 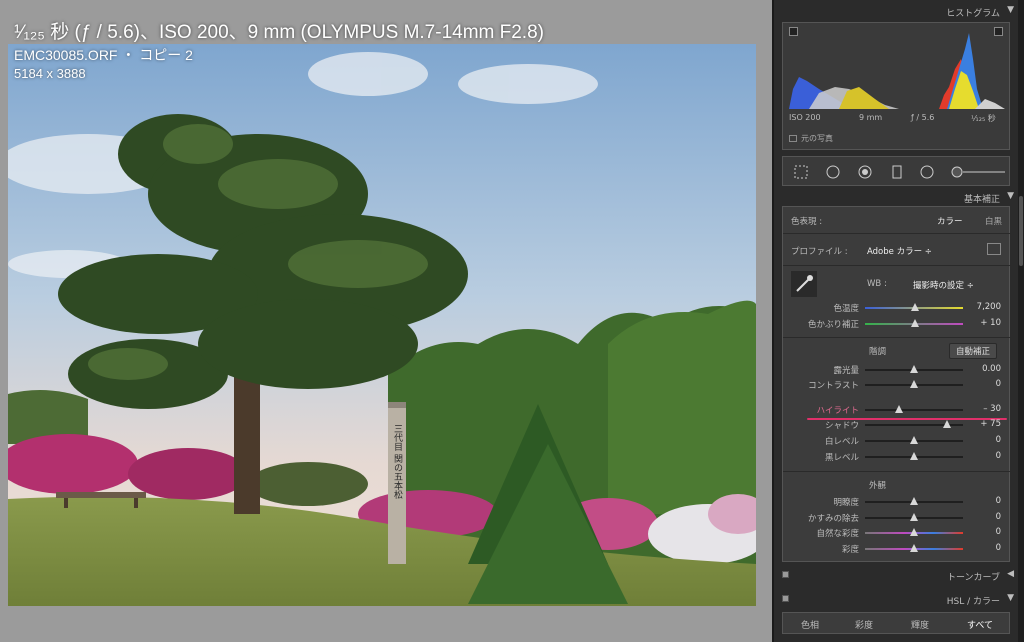 I want to click on whites-track, so click(x=914, y=440).